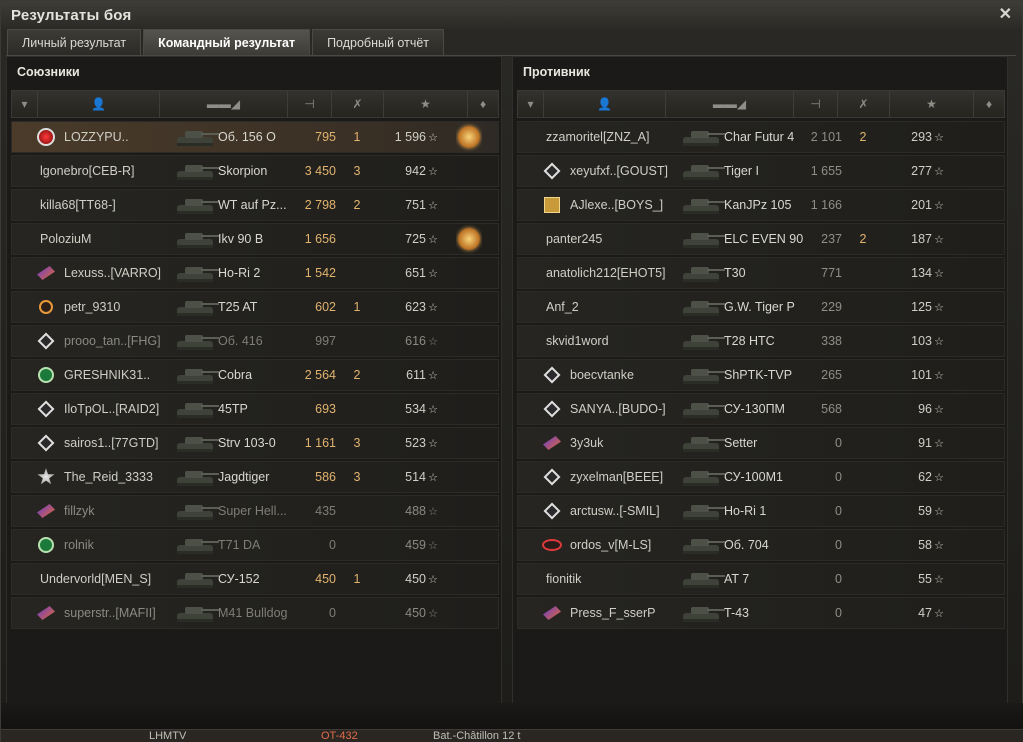 The width and height of the screenshot is (1023, 742). Describe the element at coordinates (577, 341) in the screenshot. I see `player-name: skvid1word` at that location.